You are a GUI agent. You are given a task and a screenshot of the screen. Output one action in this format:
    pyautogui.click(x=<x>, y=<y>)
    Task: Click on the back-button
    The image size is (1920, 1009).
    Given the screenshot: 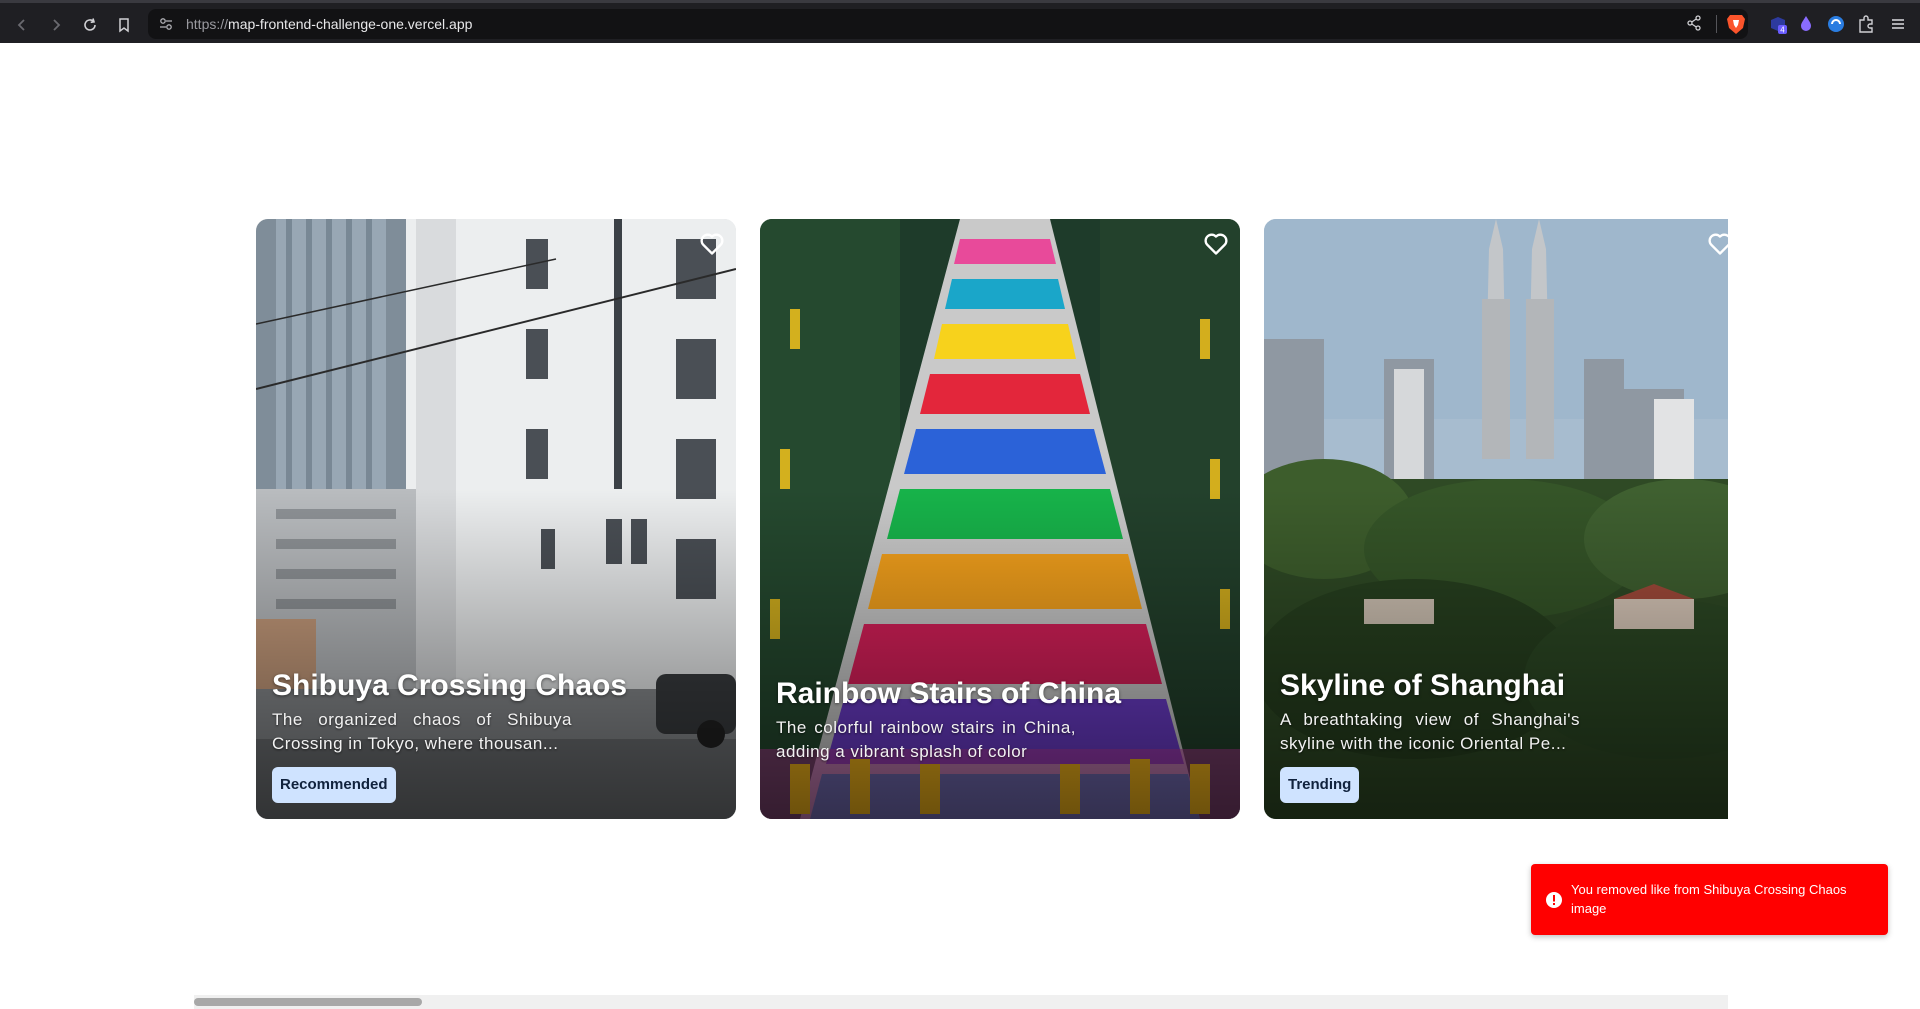 What is the action you would take?
    pyautogui.click(x=22, y=25)
    